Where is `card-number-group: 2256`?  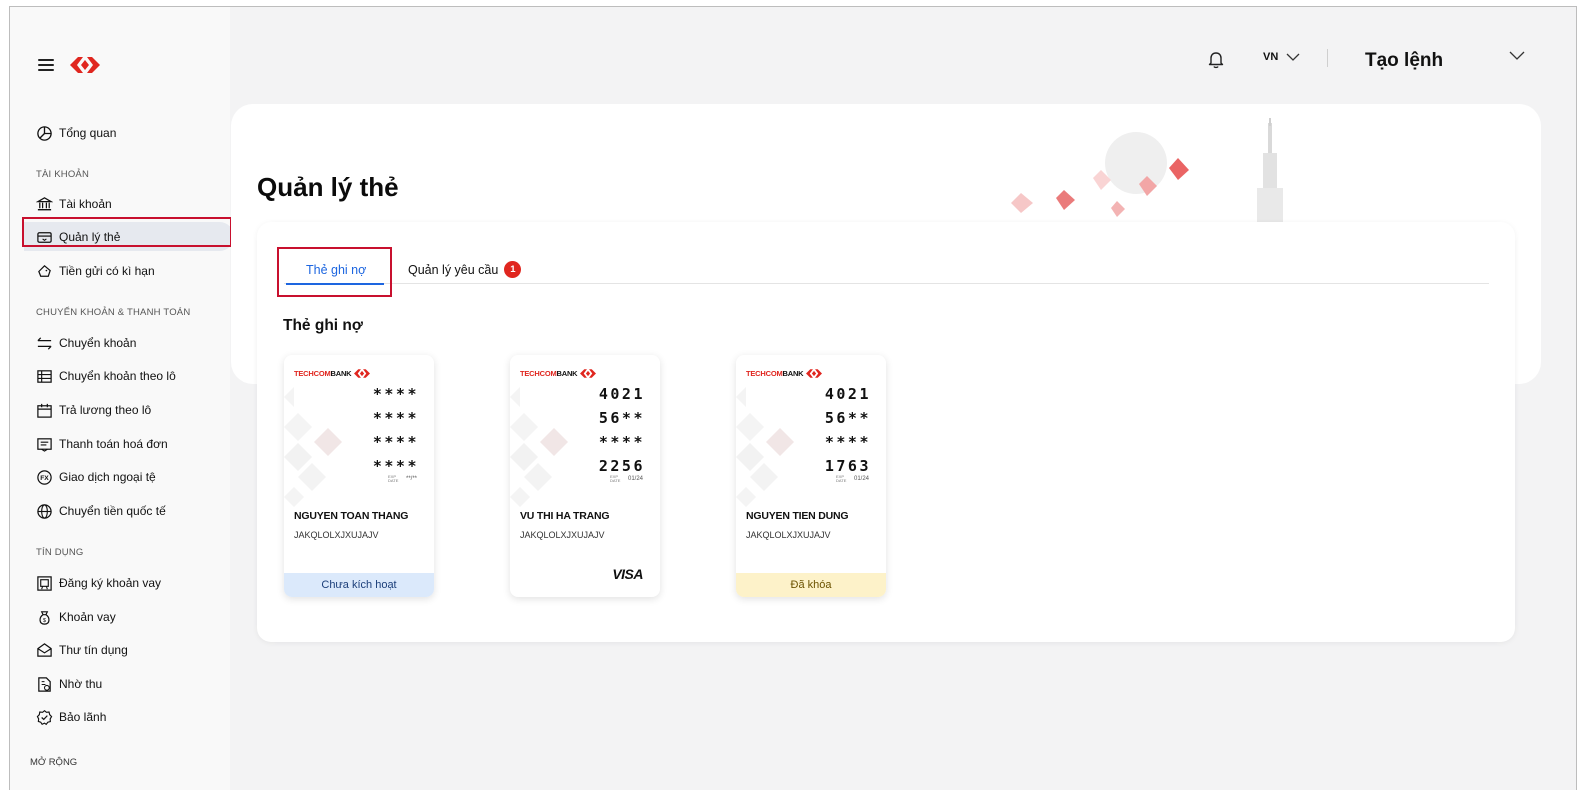 card-number-group: 2256 is located at coordinates (621, 466).